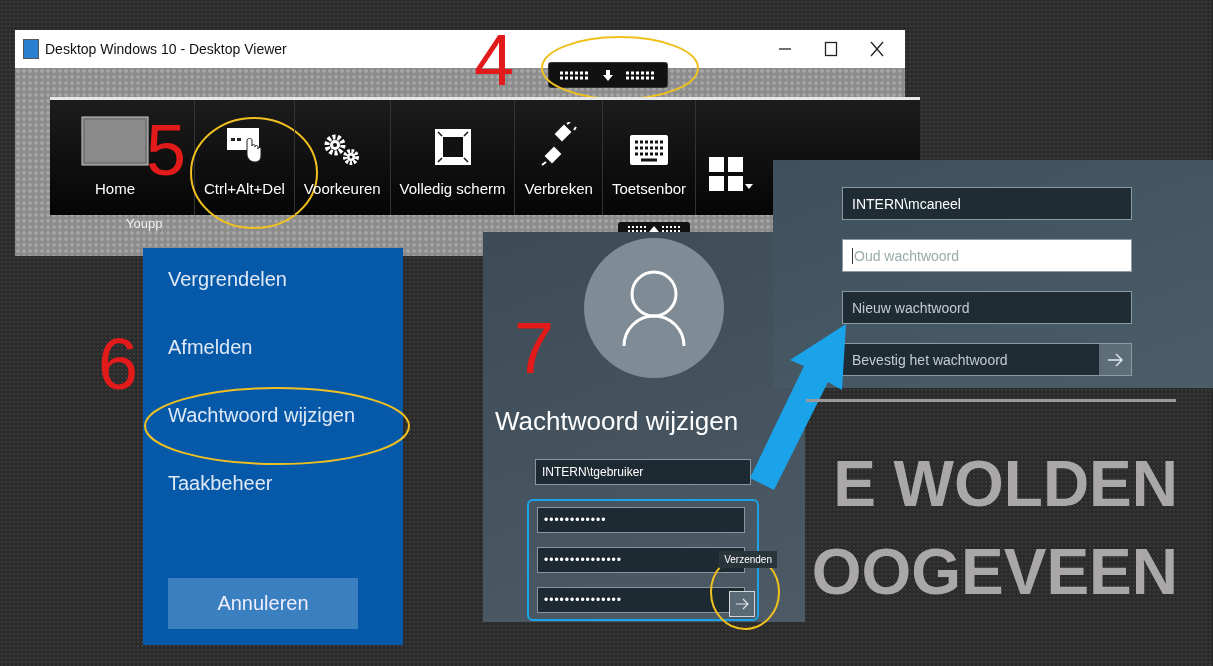  I want to click on desktop-icon-label: Youpp, so click(144, 223).